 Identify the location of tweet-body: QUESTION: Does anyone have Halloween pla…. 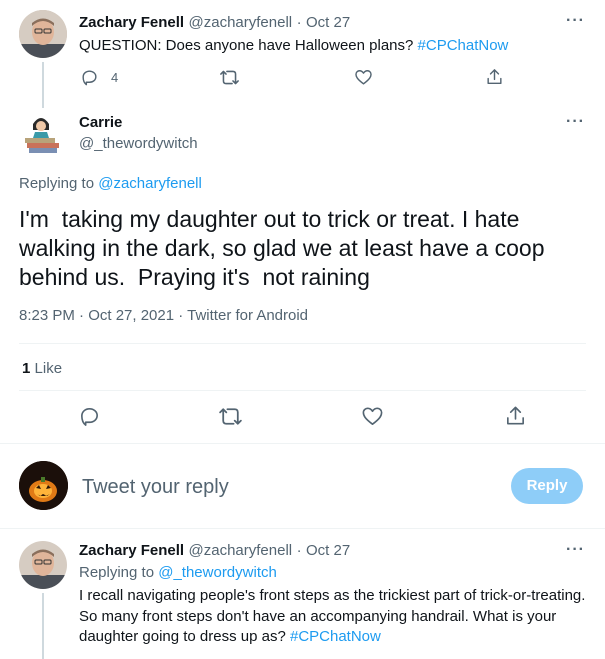
(248, 45).